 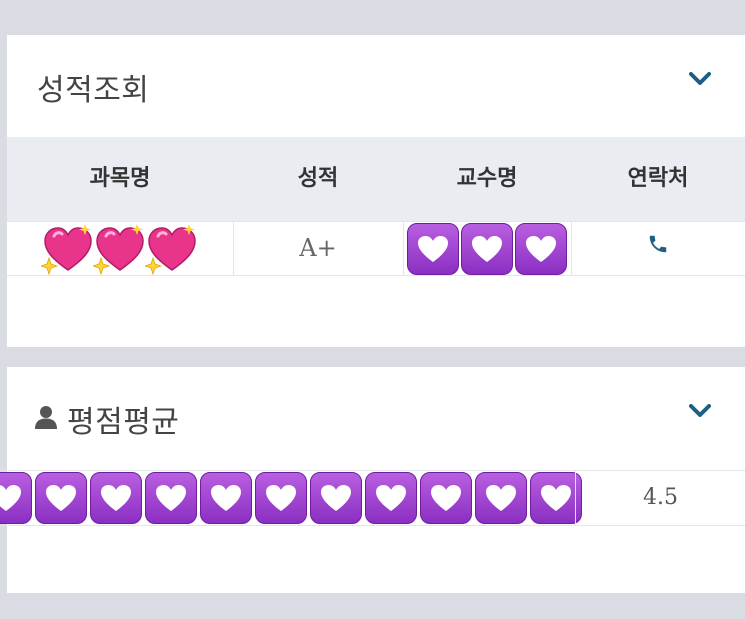 I want to click on column-header-subject: 과목명, so click(x=120, y=178).